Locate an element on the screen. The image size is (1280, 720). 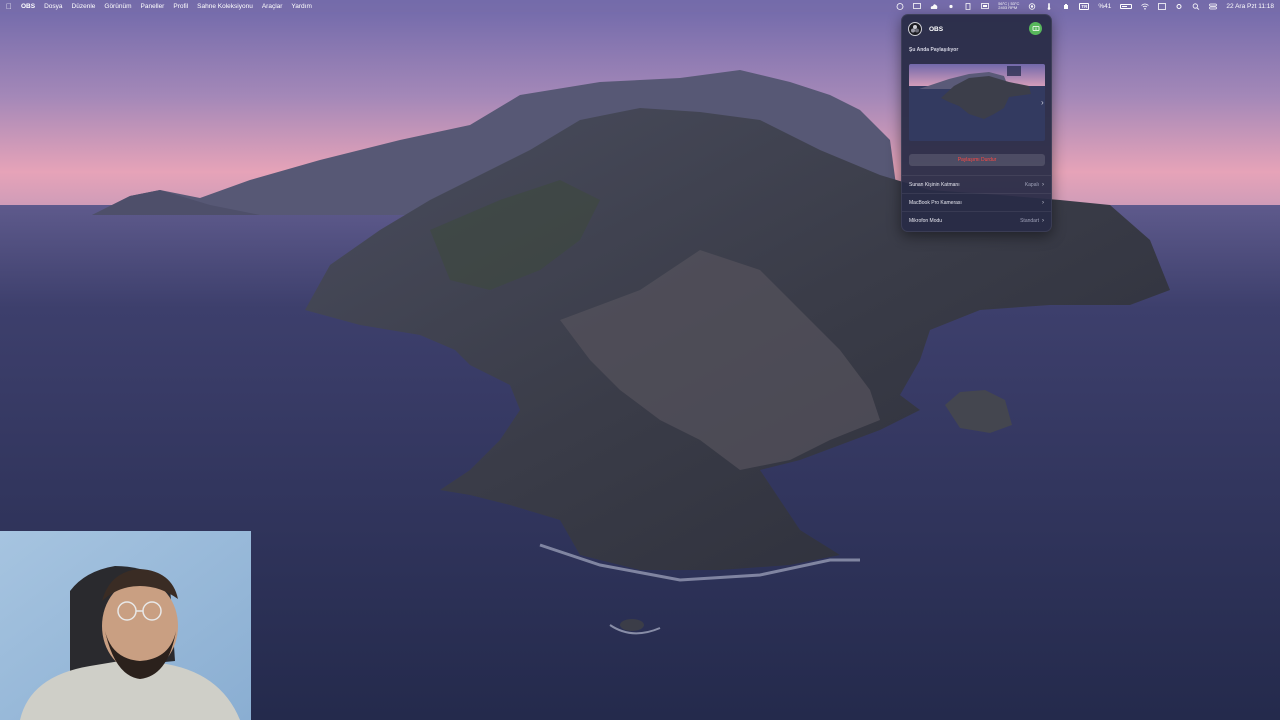
menu-datetime: 22 Ara Pzt 11:18 is located at coordinates (1250, 6).